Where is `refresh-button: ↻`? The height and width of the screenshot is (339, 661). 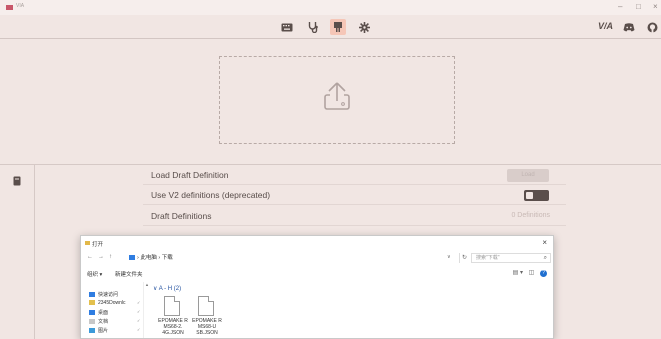 refresh-button: ↻ is located at coordinates (464, 258).